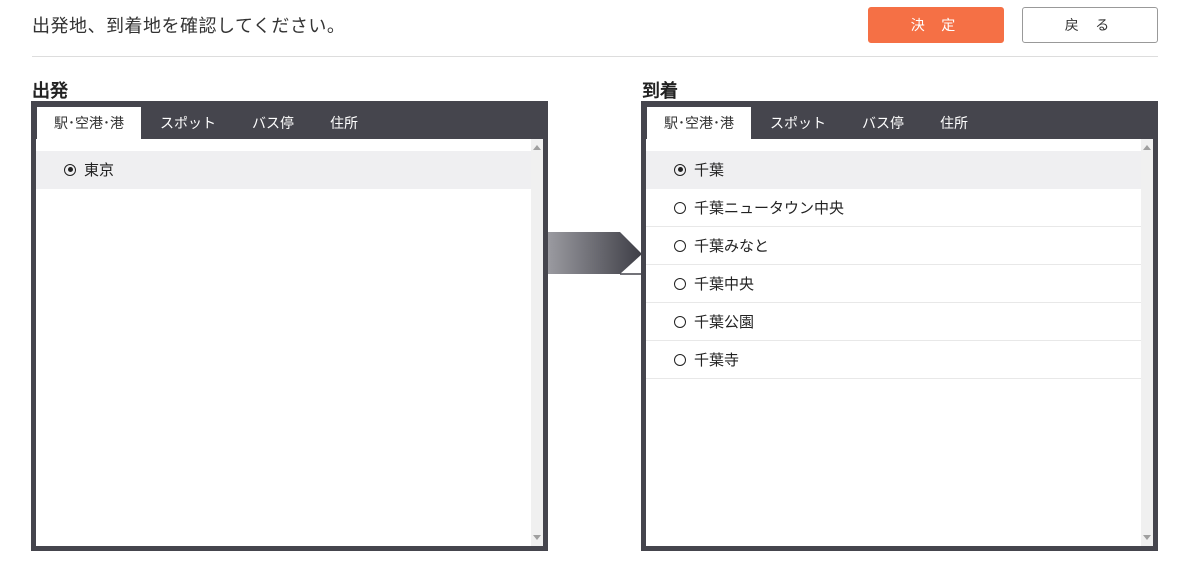  What do you see at coordinates (537, 342) in the screenshot?
I see `departure-scrollbar` at bounding box center [537, 342].